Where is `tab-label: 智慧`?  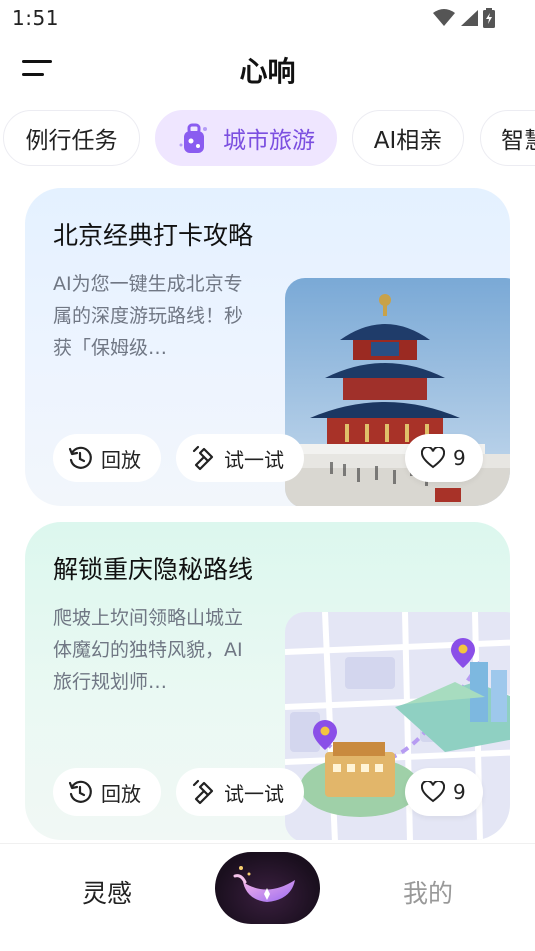
tab-label: 智慧 is located at coordinates (518, 141).